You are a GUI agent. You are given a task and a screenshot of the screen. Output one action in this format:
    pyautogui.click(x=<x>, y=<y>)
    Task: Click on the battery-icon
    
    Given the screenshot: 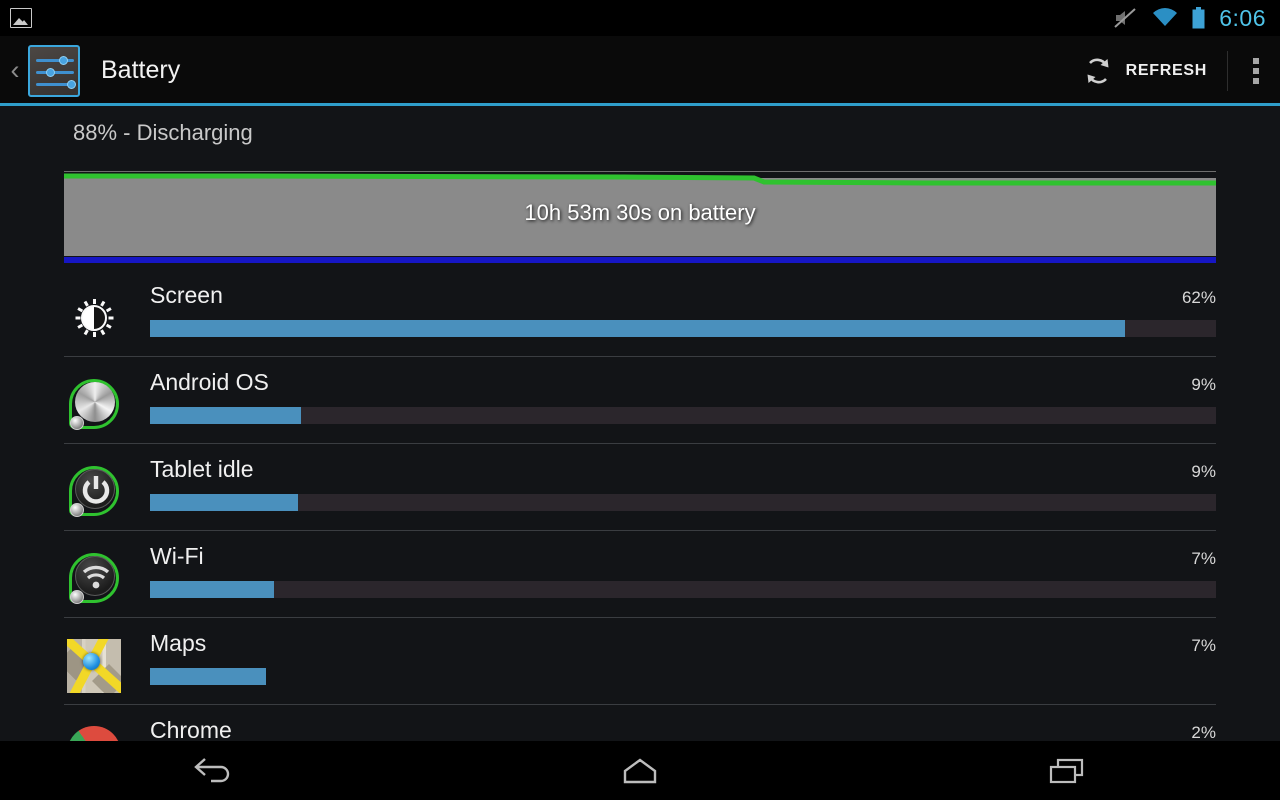 What is the action you would take?
    pyautogui.click(x=1198, y=18)
    